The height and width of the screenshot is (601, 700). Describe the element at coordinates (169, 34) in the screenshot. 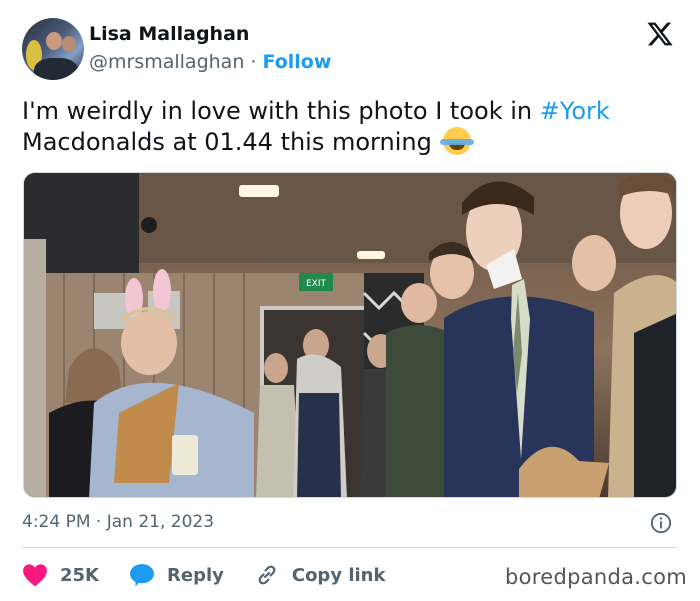

I see `author-name: Lisa Mallaghan` at that location.